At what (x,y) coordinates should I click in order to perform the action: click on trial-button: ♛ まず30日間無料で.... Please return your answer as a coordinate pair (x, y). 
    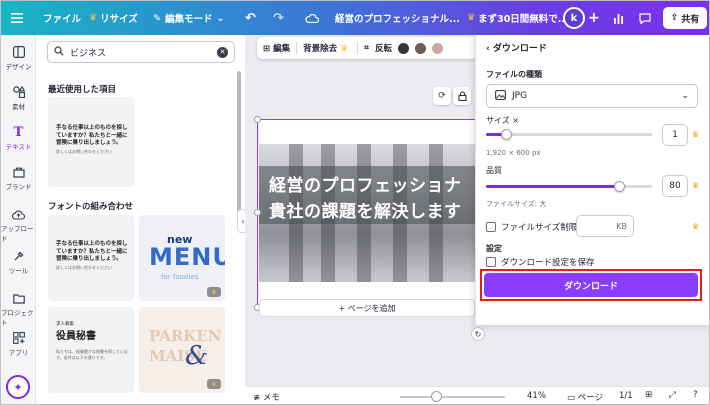
    Looking at the image, I should click on (518, 18).